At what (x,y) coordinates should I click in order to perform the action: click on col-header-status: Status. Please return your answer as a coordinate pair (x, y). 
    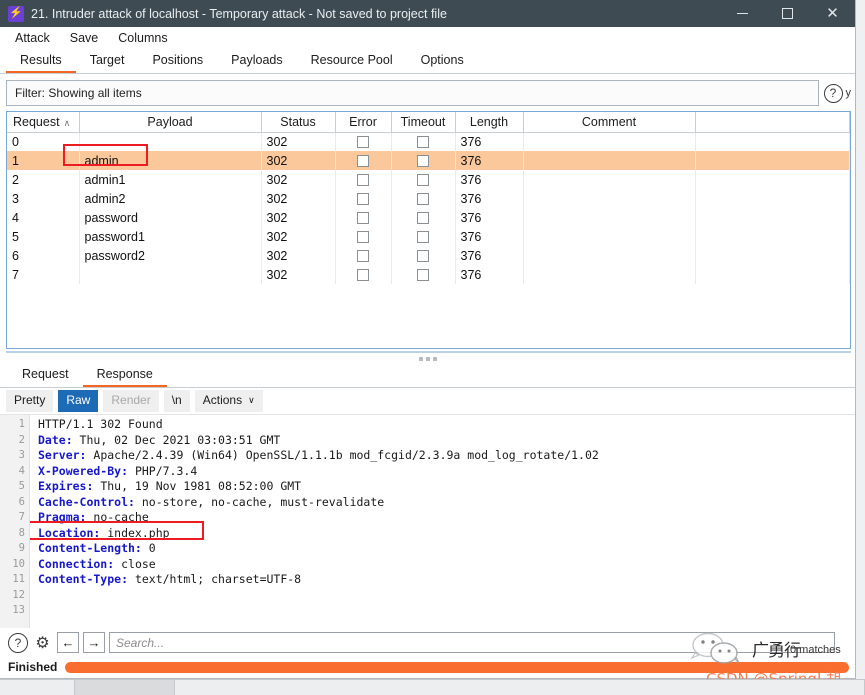
    Looking at the image, I should click on (298, 122).